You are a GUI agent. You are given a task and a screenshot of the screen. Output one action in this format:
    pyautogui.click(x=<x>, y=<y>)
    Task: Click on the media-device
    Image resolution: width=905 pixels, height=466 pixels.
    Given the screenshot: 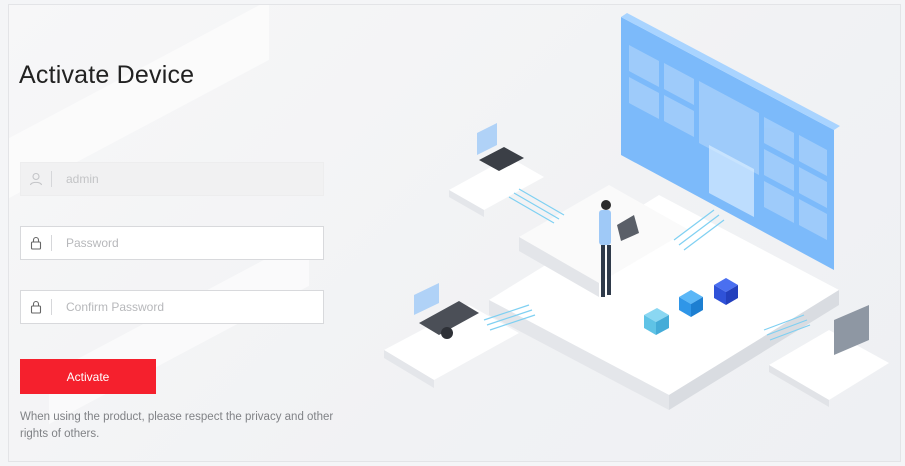 What is the action you would take?
    pyautogui.click(x=851, y=330)
    